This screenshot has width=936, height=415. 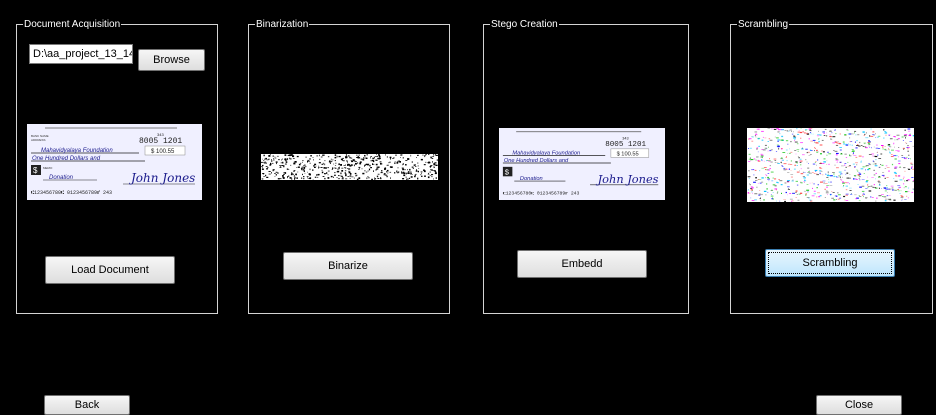 I want to click on stego-cheque-payee: Mahavidyalaya Foundation, so click(x=546, y=154).